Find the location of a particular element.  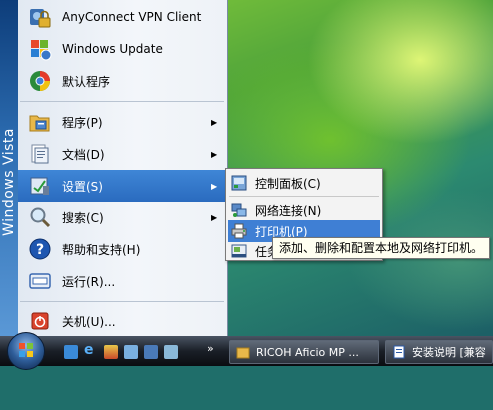

menu-item-label: AnyConnect VPN Client is located at coordinates (132, 17).